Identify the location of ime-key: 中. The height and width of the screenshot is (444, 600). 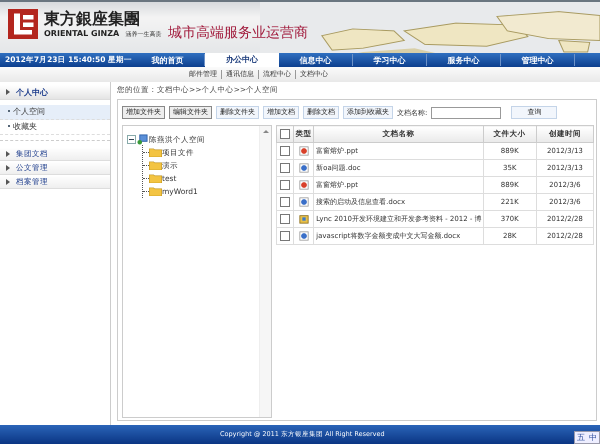
(593, 437).